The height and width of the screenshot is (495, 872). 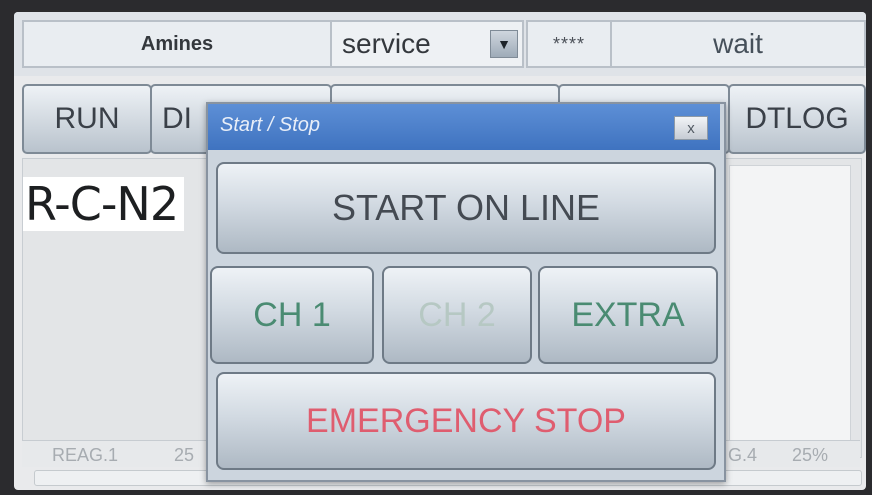 I want to click on chevron-down-icon: ▼, so click(x=504, y=44).